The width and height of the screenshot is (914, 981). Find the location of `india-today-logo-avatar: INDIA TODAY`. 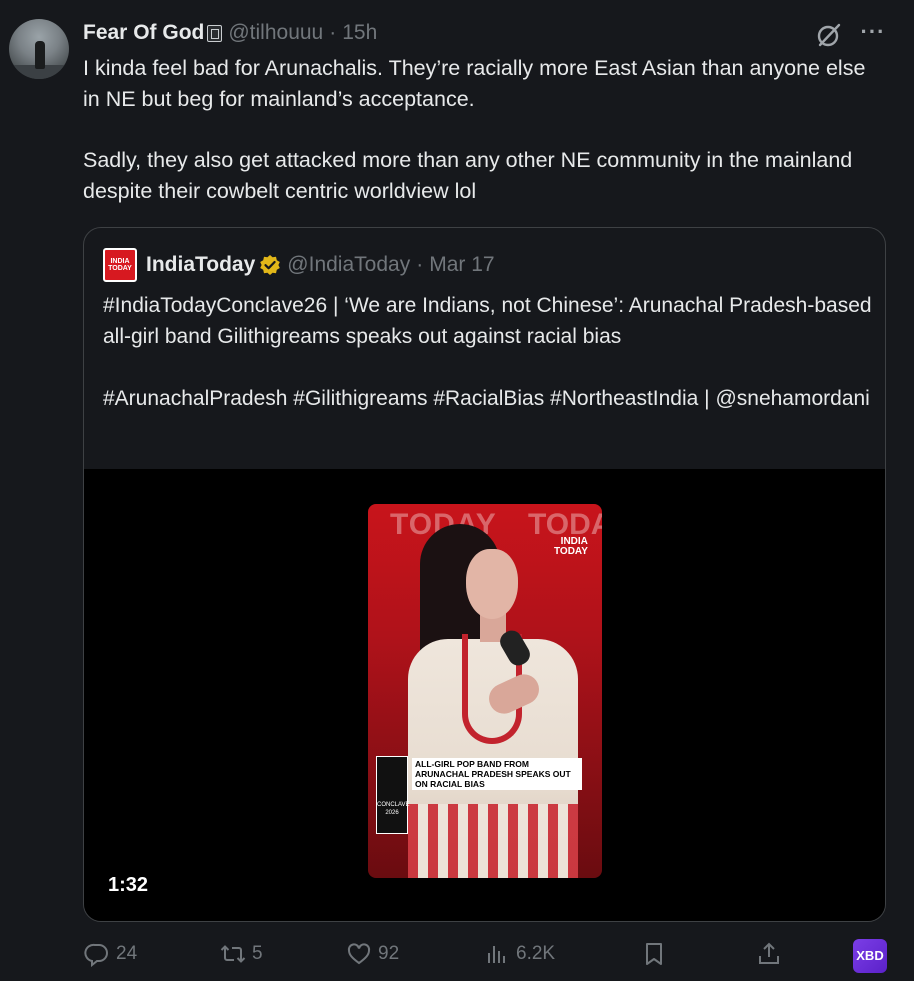

india-today-logo-avatar: INDIA TODAY is located at coordinates (120, 265).